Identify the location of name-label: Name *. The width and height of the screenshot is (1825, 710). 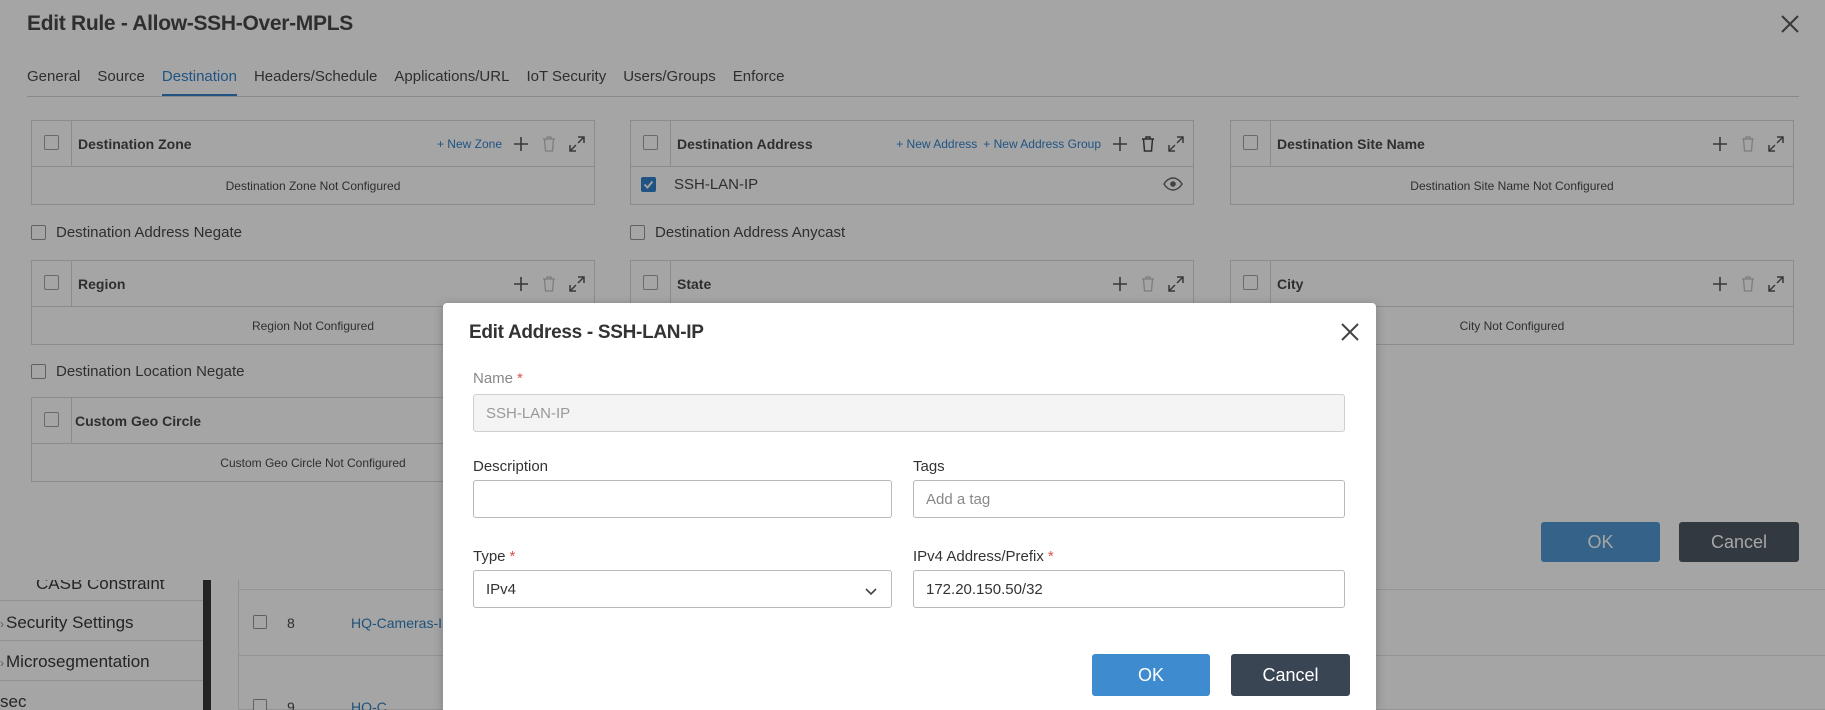
(498, 378).